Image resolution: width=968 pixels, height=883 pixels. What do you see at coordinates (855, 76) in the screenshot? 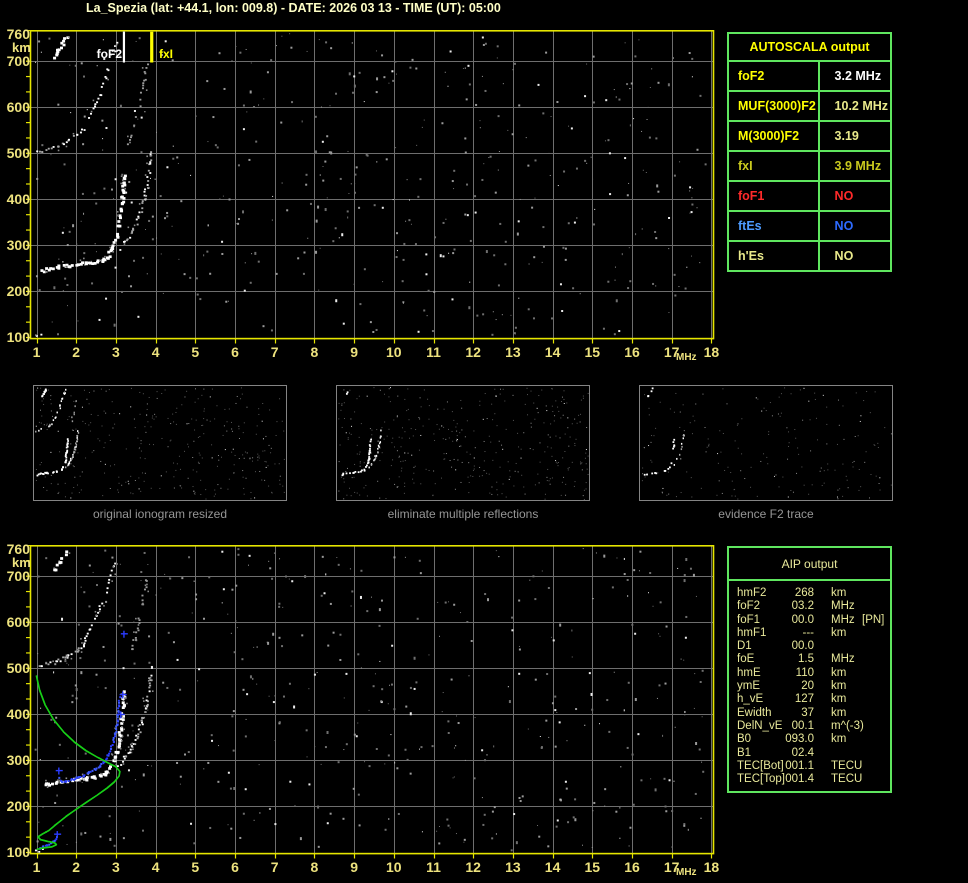
I see `param-value: 3.2 MHz` at bounding box center [855, 76].